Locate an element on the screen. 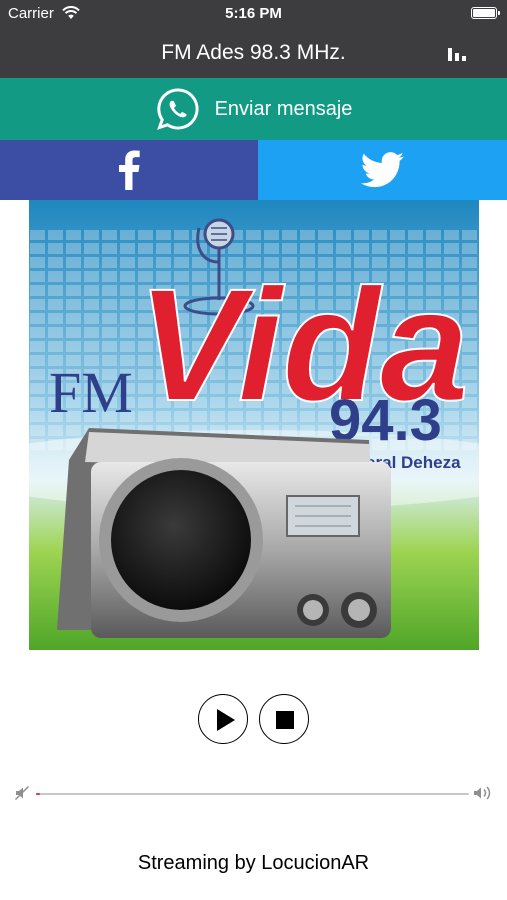 This screenshot has width=507, height=900. facebook-icon is located at coordinates (129, 170).